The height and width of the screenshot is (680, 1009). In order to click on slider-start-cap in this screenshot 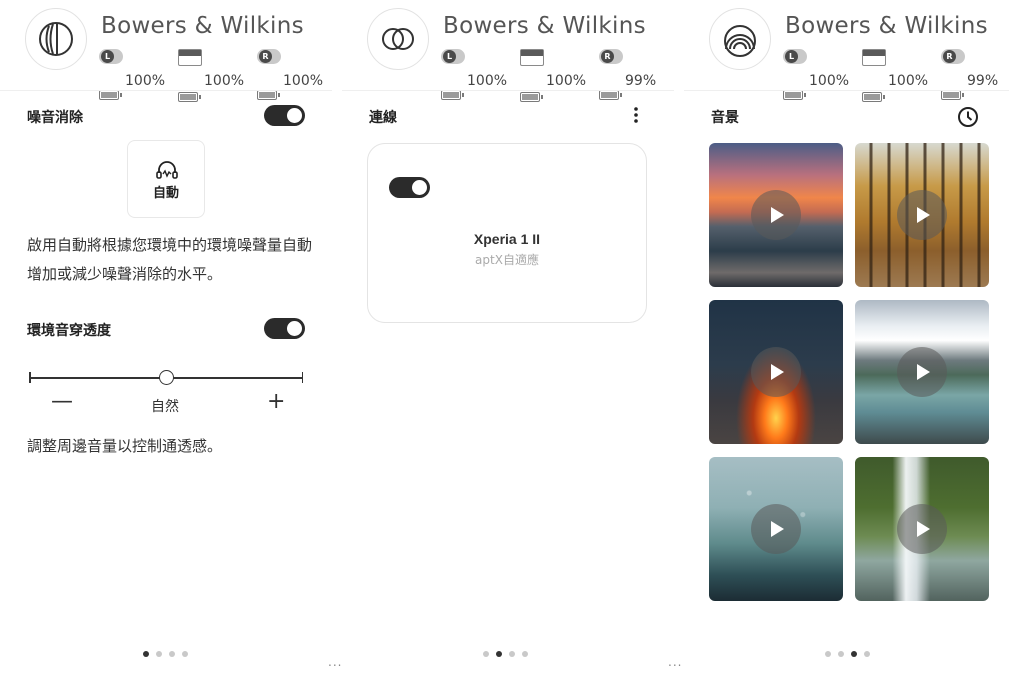, I will do `click(30, 377)`.